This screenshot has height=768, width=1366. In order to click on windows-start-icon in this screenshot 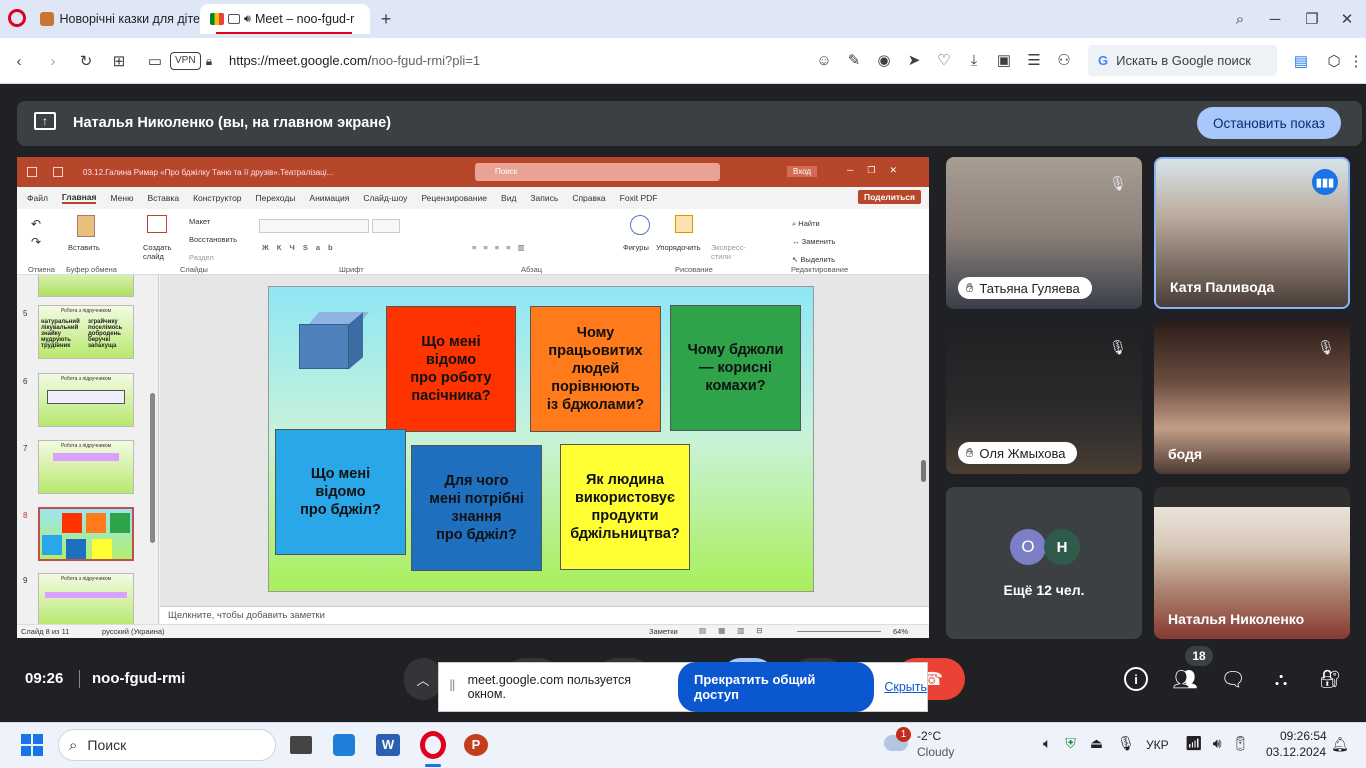, I will do `click(32, 745)`.